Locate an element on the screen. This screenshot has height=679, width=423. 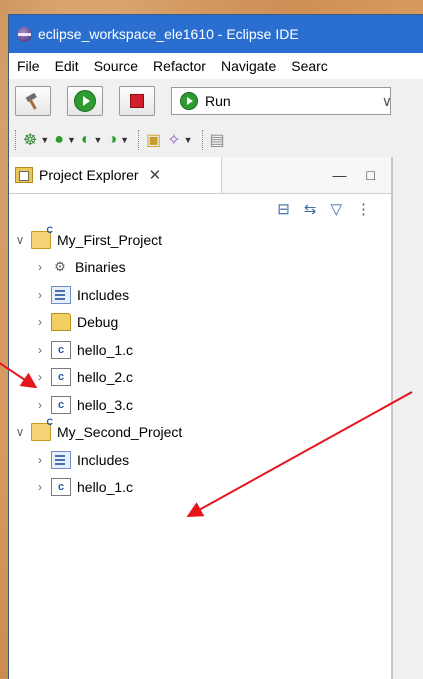
menu-source: Source is located at coordinates (115, 66).